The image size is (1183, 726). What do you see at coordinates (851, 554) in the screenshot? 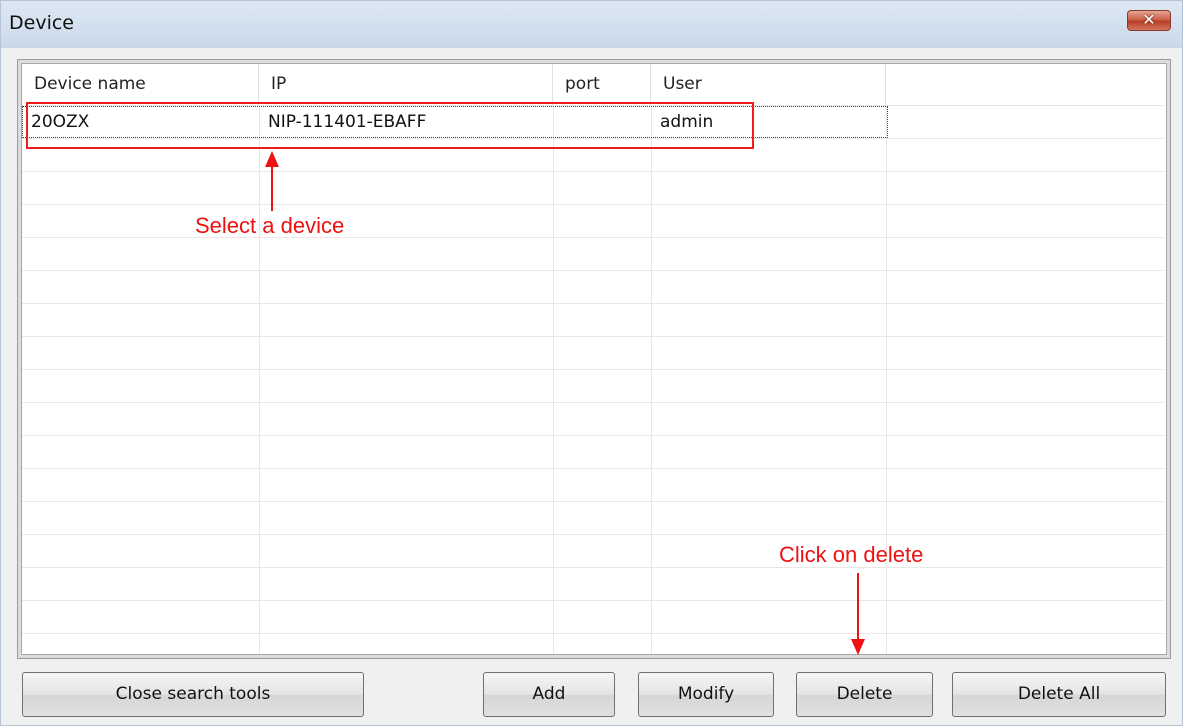
I see `annotation-click-delete: Click on delete` at bounding box center [851, 554].